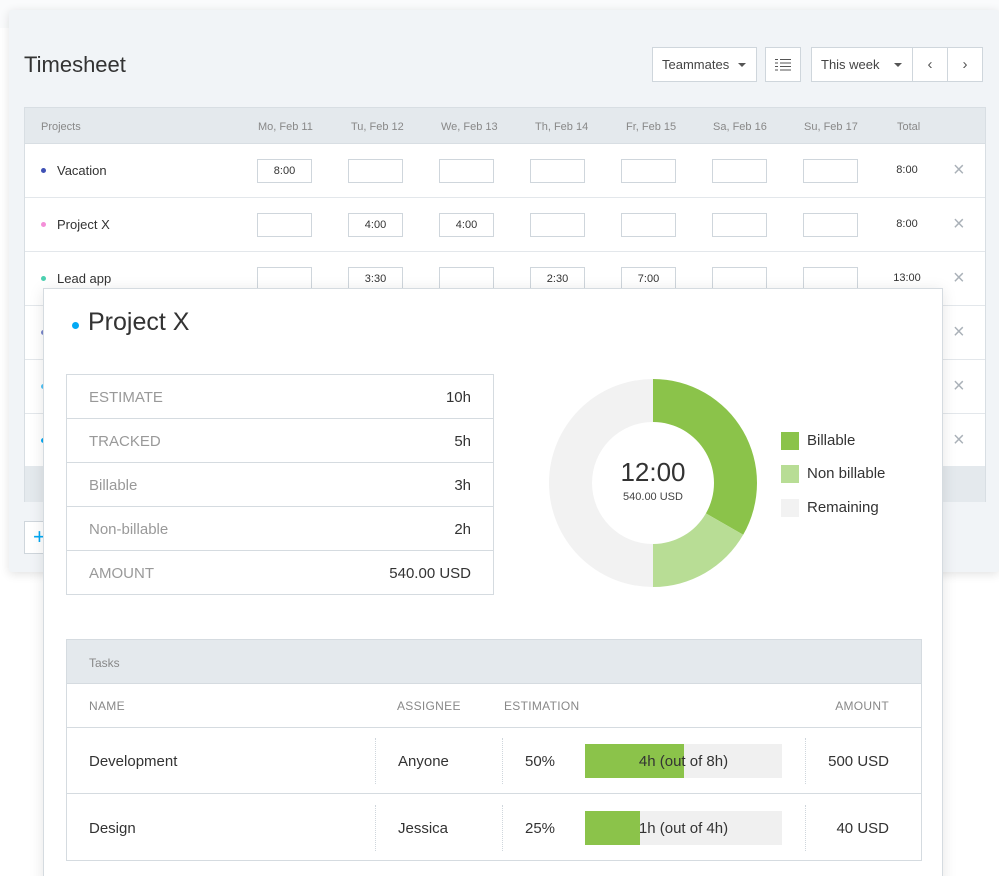 The height and width of the screenshot is (876, 999). Describe the element at coordinates (494, 662) in the screenshot. I see `tasks-header: Tasks` at that location.